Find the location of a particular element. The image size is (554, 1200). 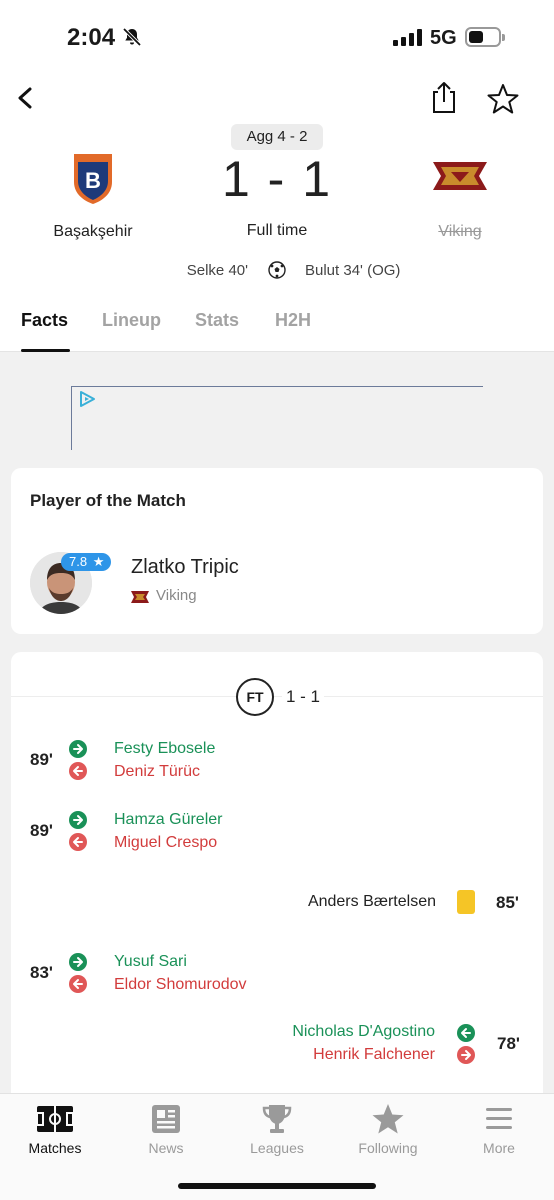

home-team: B Başakşehir is located at coordinates (93, 195).